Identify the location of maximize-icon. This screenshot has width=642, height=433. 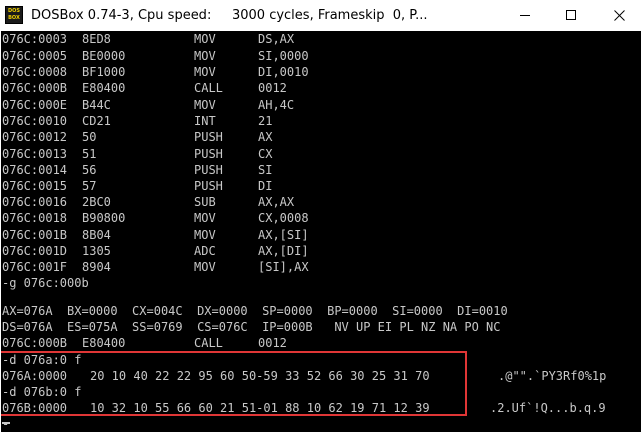
(571, 15).